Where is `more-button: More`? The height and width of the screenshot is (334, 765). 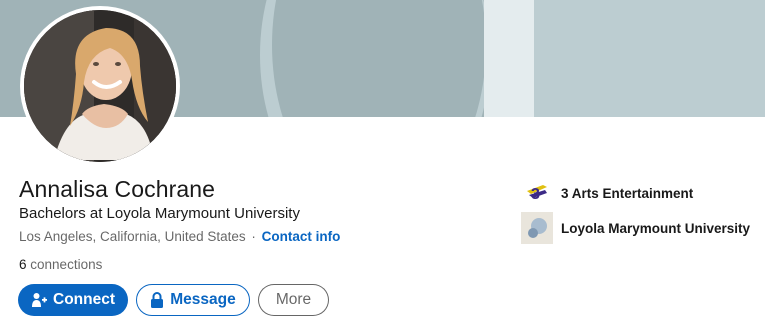 more-button: More is located at coordinates (293, 300).